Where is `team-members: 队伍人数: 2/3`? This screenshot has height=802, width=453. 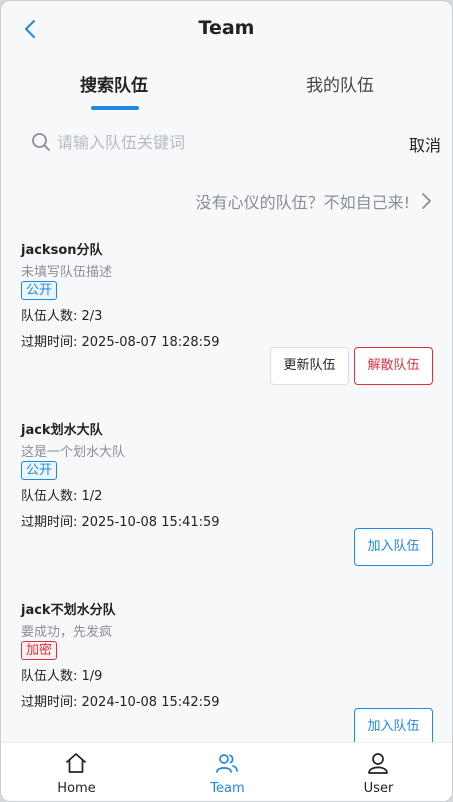
team-members: 队伍人数: 2/3 is located at coordinates (62, 316).